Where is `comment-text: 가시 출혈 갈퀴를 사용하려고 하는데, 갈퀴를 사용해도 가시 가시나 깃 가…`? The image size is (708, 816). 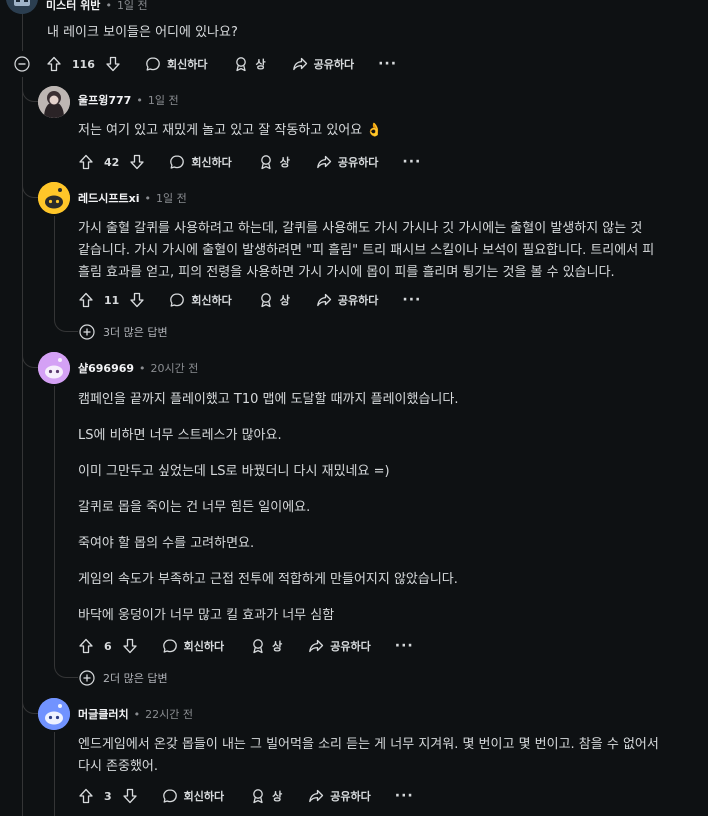
comment-text: 가시 출혈 갈퀴를 사용하려고 하는데, 갈퀴를 사용해도 가시 가시나 깃 가… is located at coordinates (360, 228).